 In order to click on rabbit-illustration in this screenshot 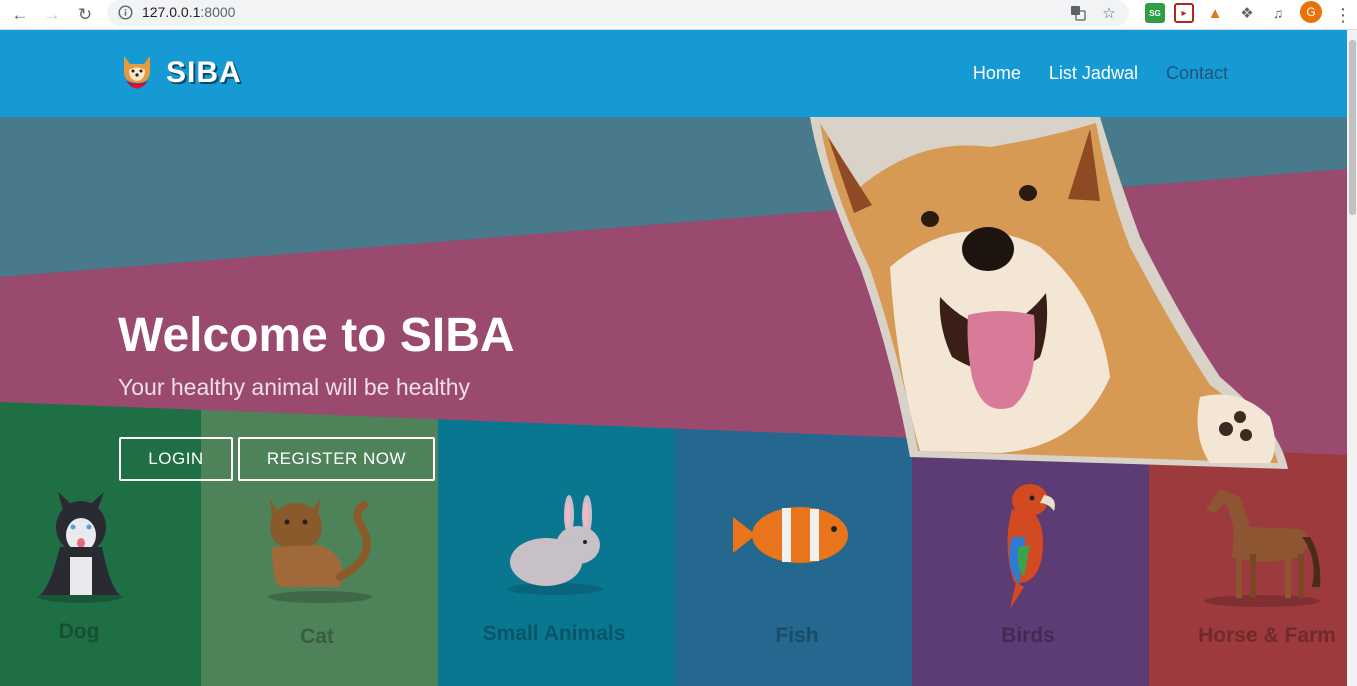, I will do `click(555, 545)`.